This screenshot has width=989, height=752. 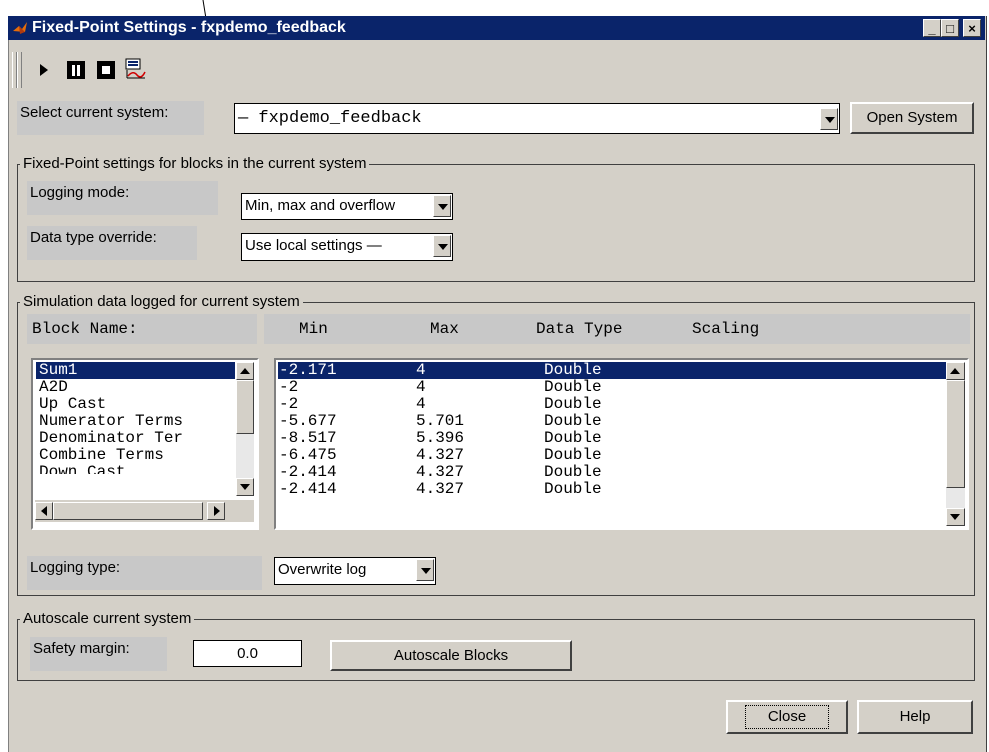 I want to click on list-item: Denominator Ter, so click(x=111, y=438).